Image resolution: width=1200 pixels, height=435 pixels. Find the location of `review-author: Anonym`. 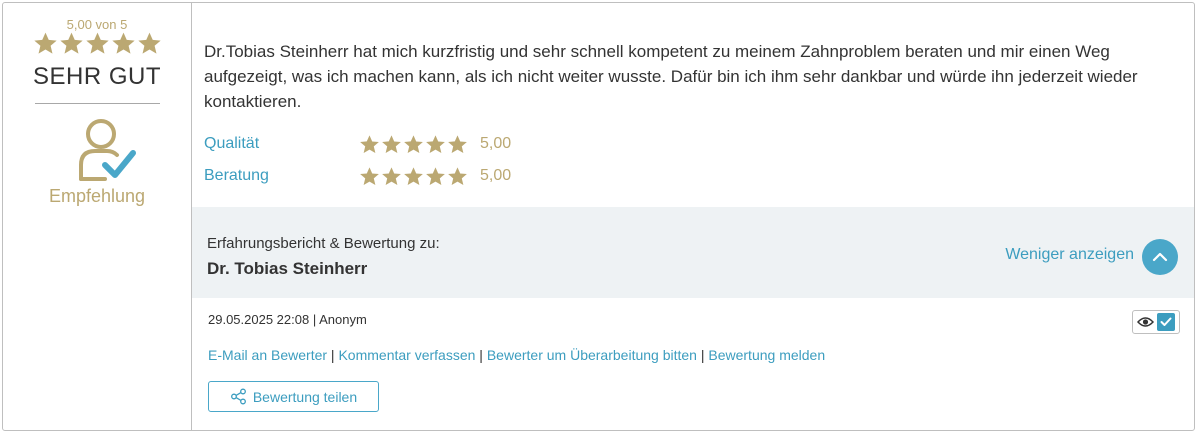

review-author: Anonym is located at coordinates (343, 319).